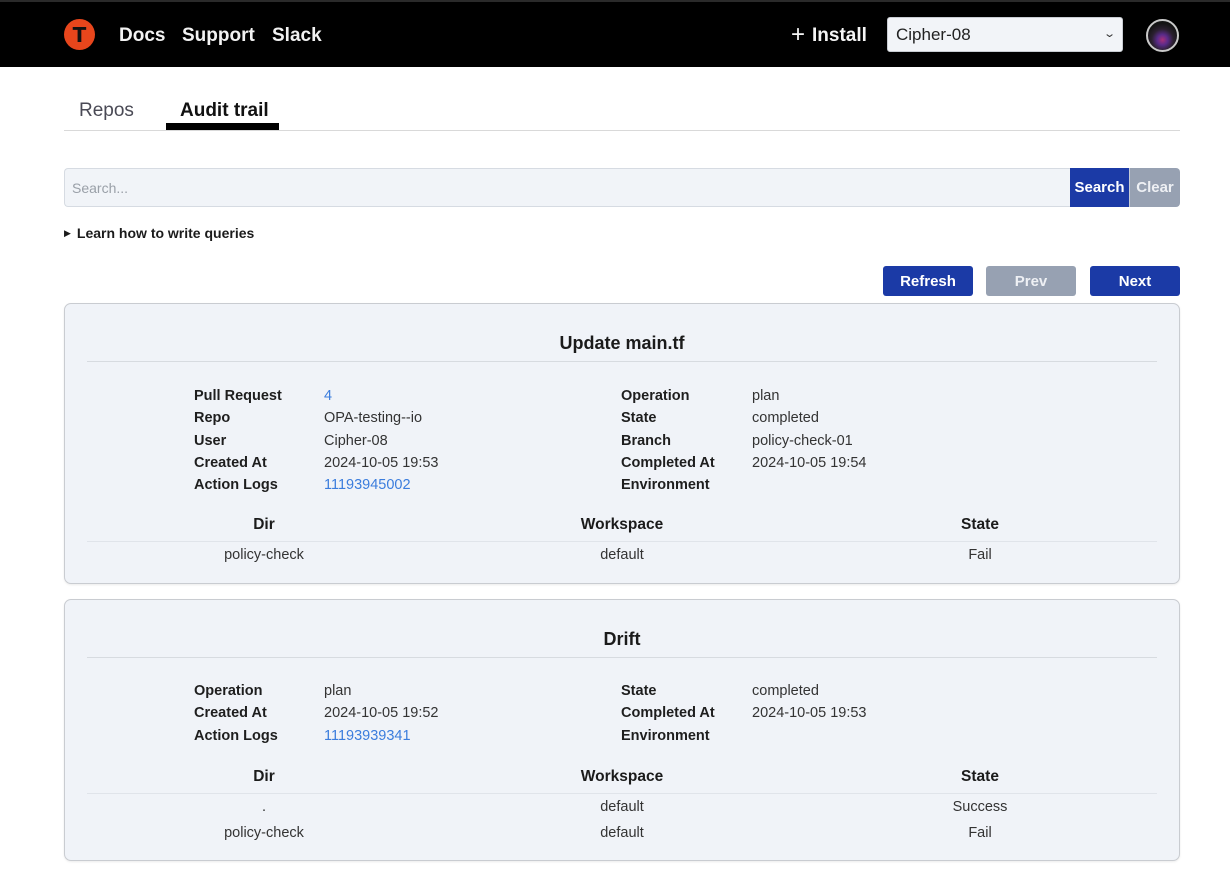  I want to click on run-title: Update main.tf, so click(622, 343).